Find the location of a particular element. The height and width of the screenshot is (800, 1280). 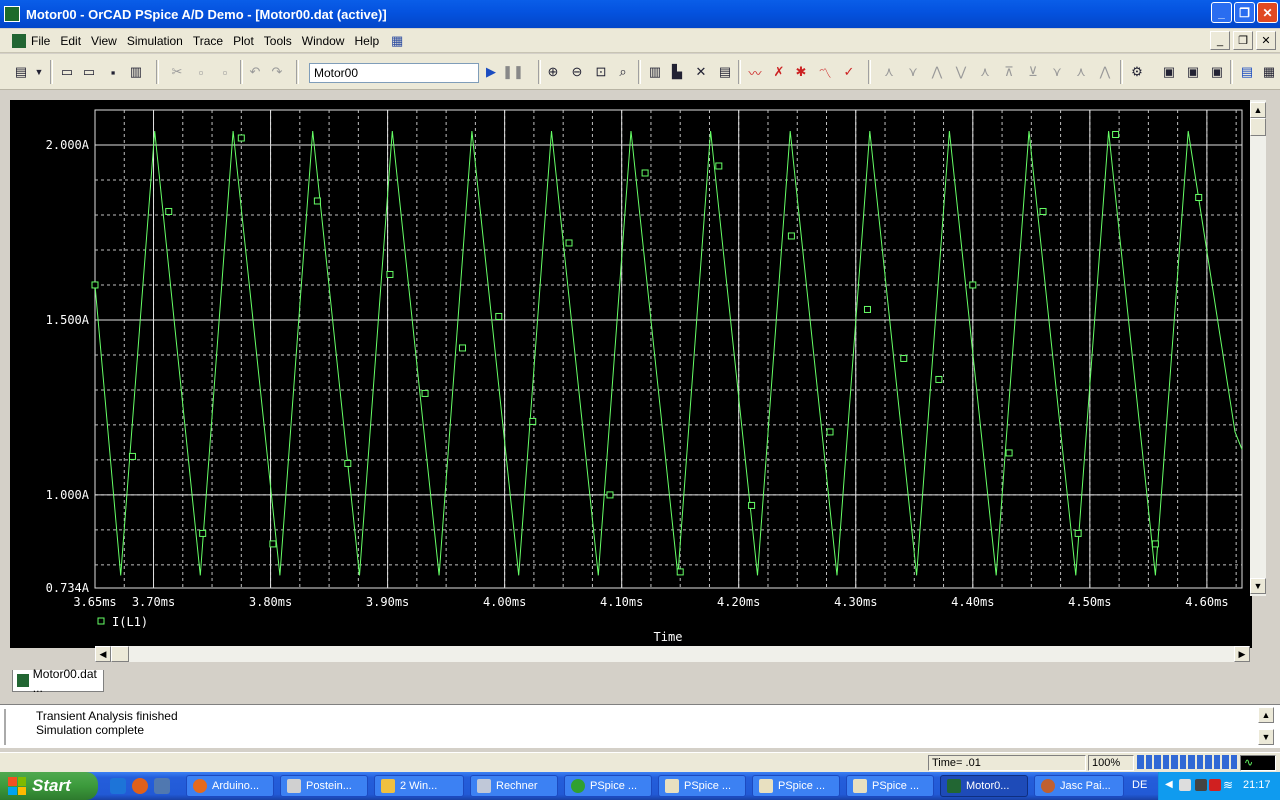

menu-window: Window is located at coordinates (323, 41).